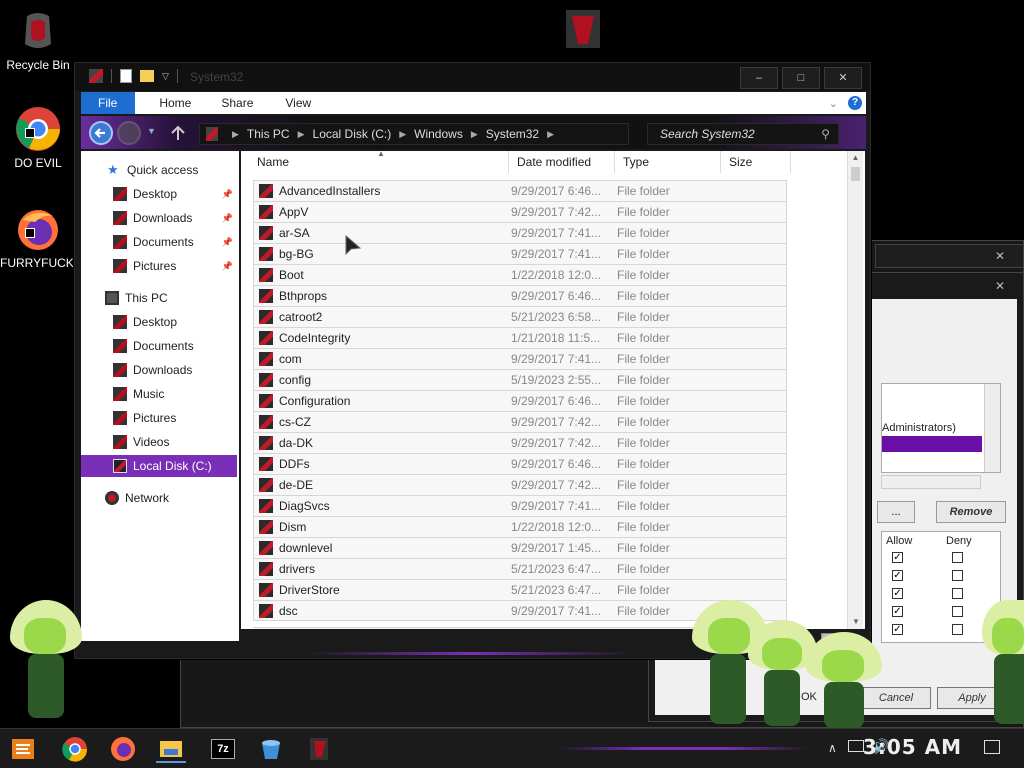 This screenshot has width=1024, height=768. I want to click on nav-quick-desktop: Desktop 📌, so click(159, 194).